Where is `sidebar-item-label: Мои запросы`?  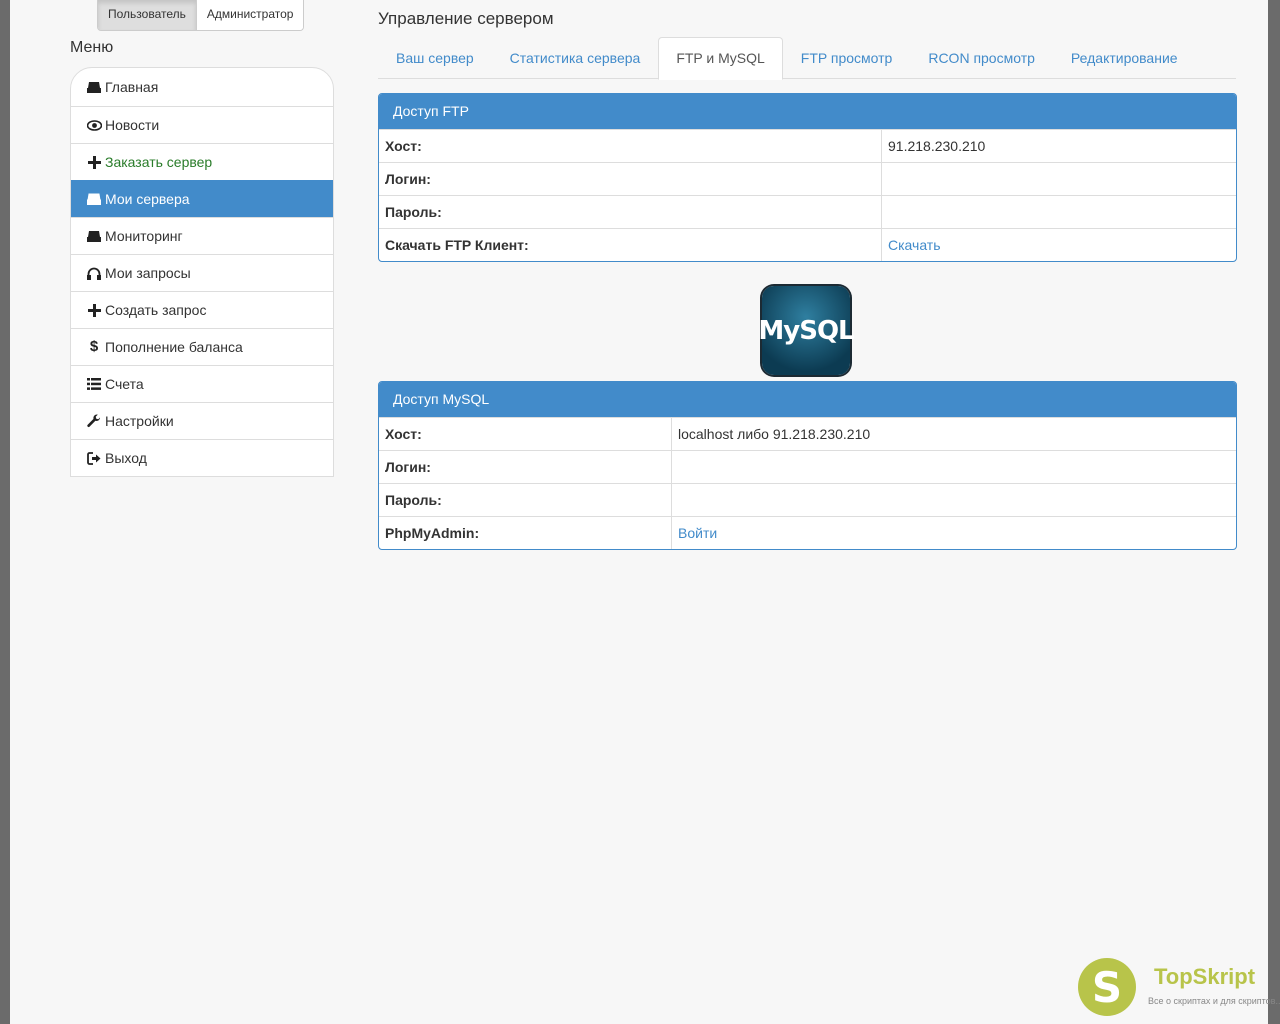 sidebar-item-label: Мои запросы is located at coordinates (148, 273).